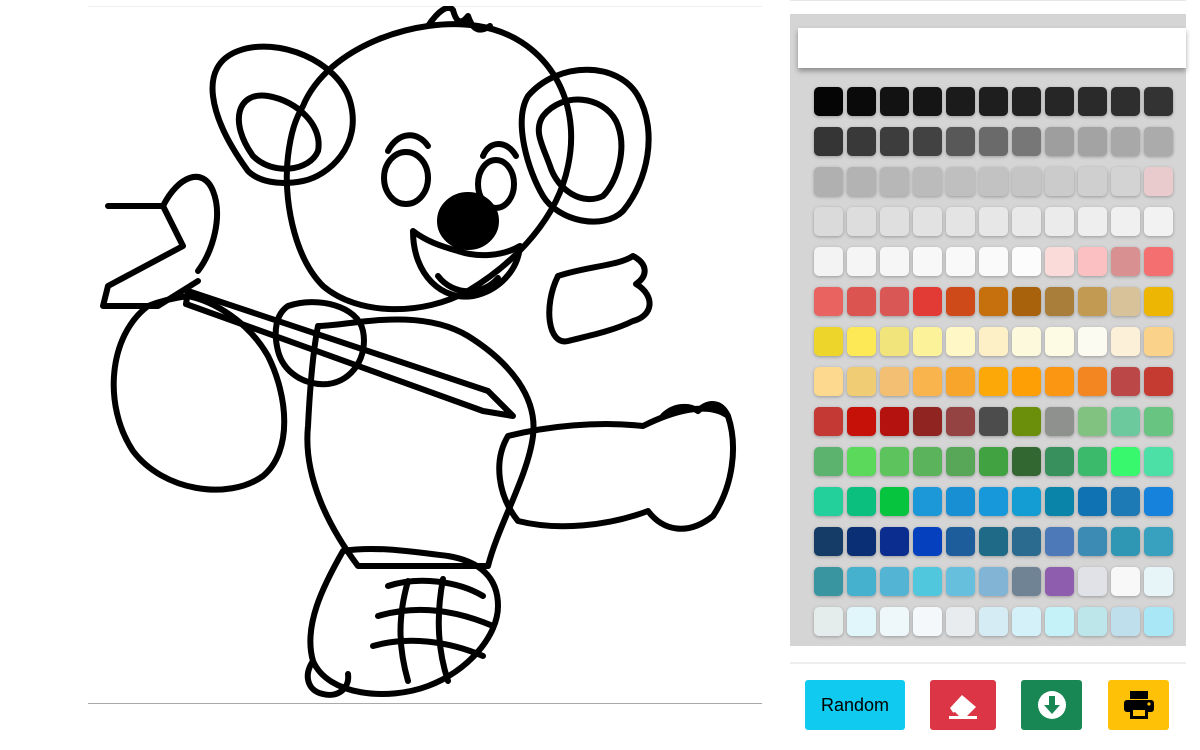 This screenshot has height=750, width=1200. I want to click on print-button, so click(1138, 705).